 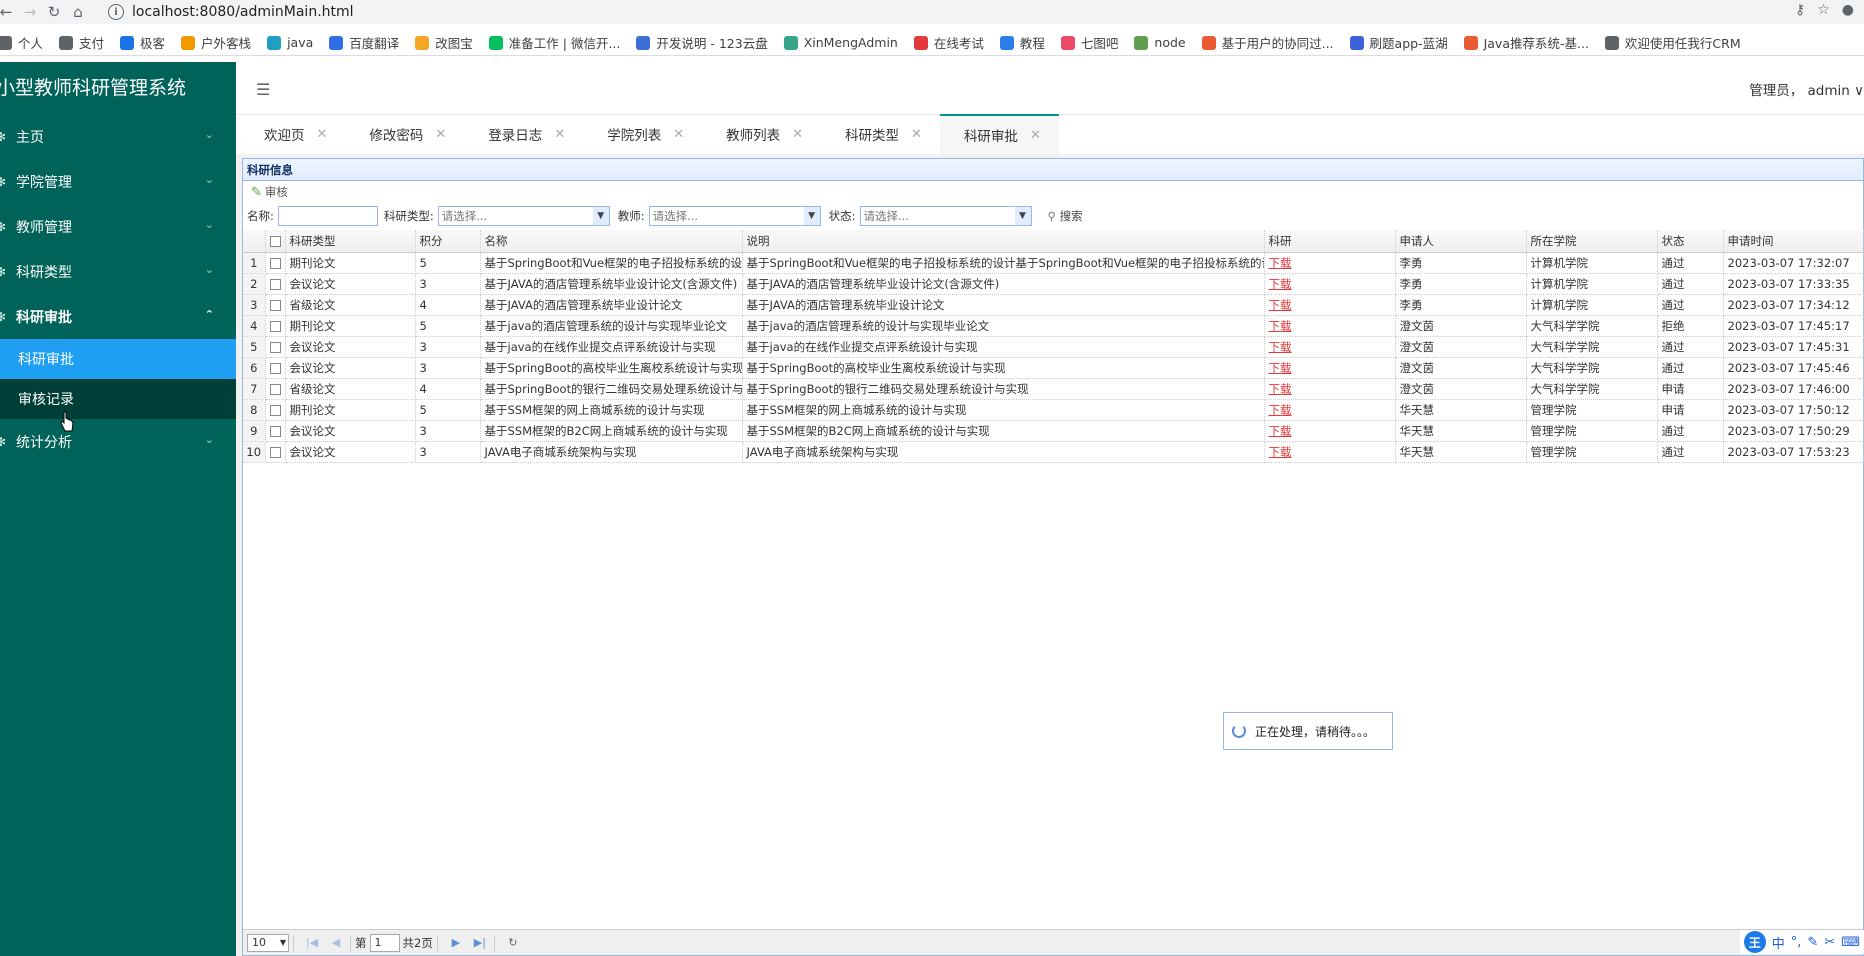 What do you see at coordinates (523, 134) in the screenshot?
I see `tab-item: 登录日志 ✕` at bounding box center [523, 134].